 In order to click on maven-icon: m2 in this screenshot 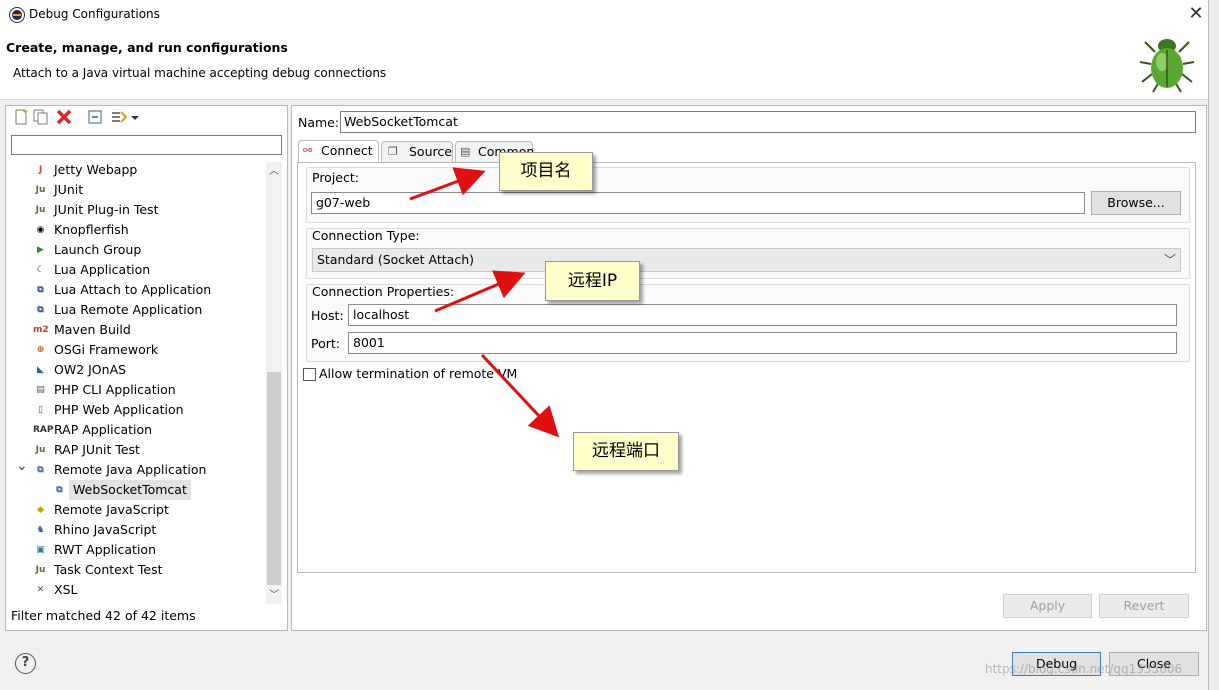, I will do `click(41, 330)`.